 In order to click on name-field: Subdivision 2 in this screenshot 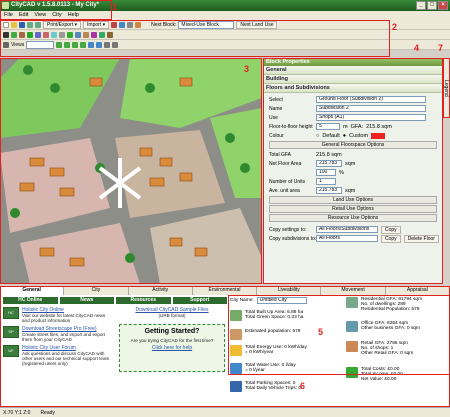, I will do `click(371, 108)`.